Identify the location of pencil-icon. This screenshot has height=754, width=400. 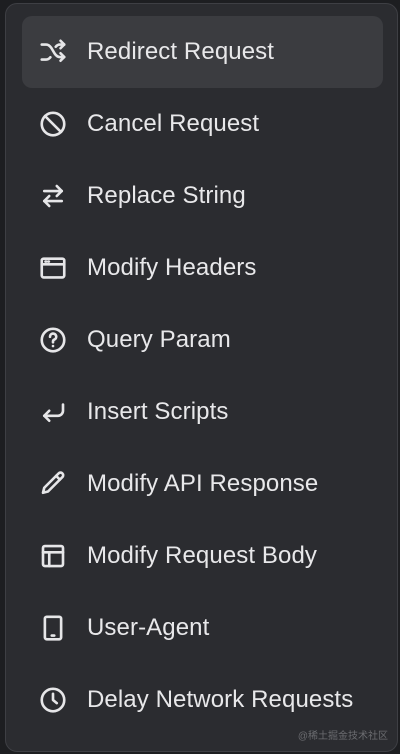
(53, 484).